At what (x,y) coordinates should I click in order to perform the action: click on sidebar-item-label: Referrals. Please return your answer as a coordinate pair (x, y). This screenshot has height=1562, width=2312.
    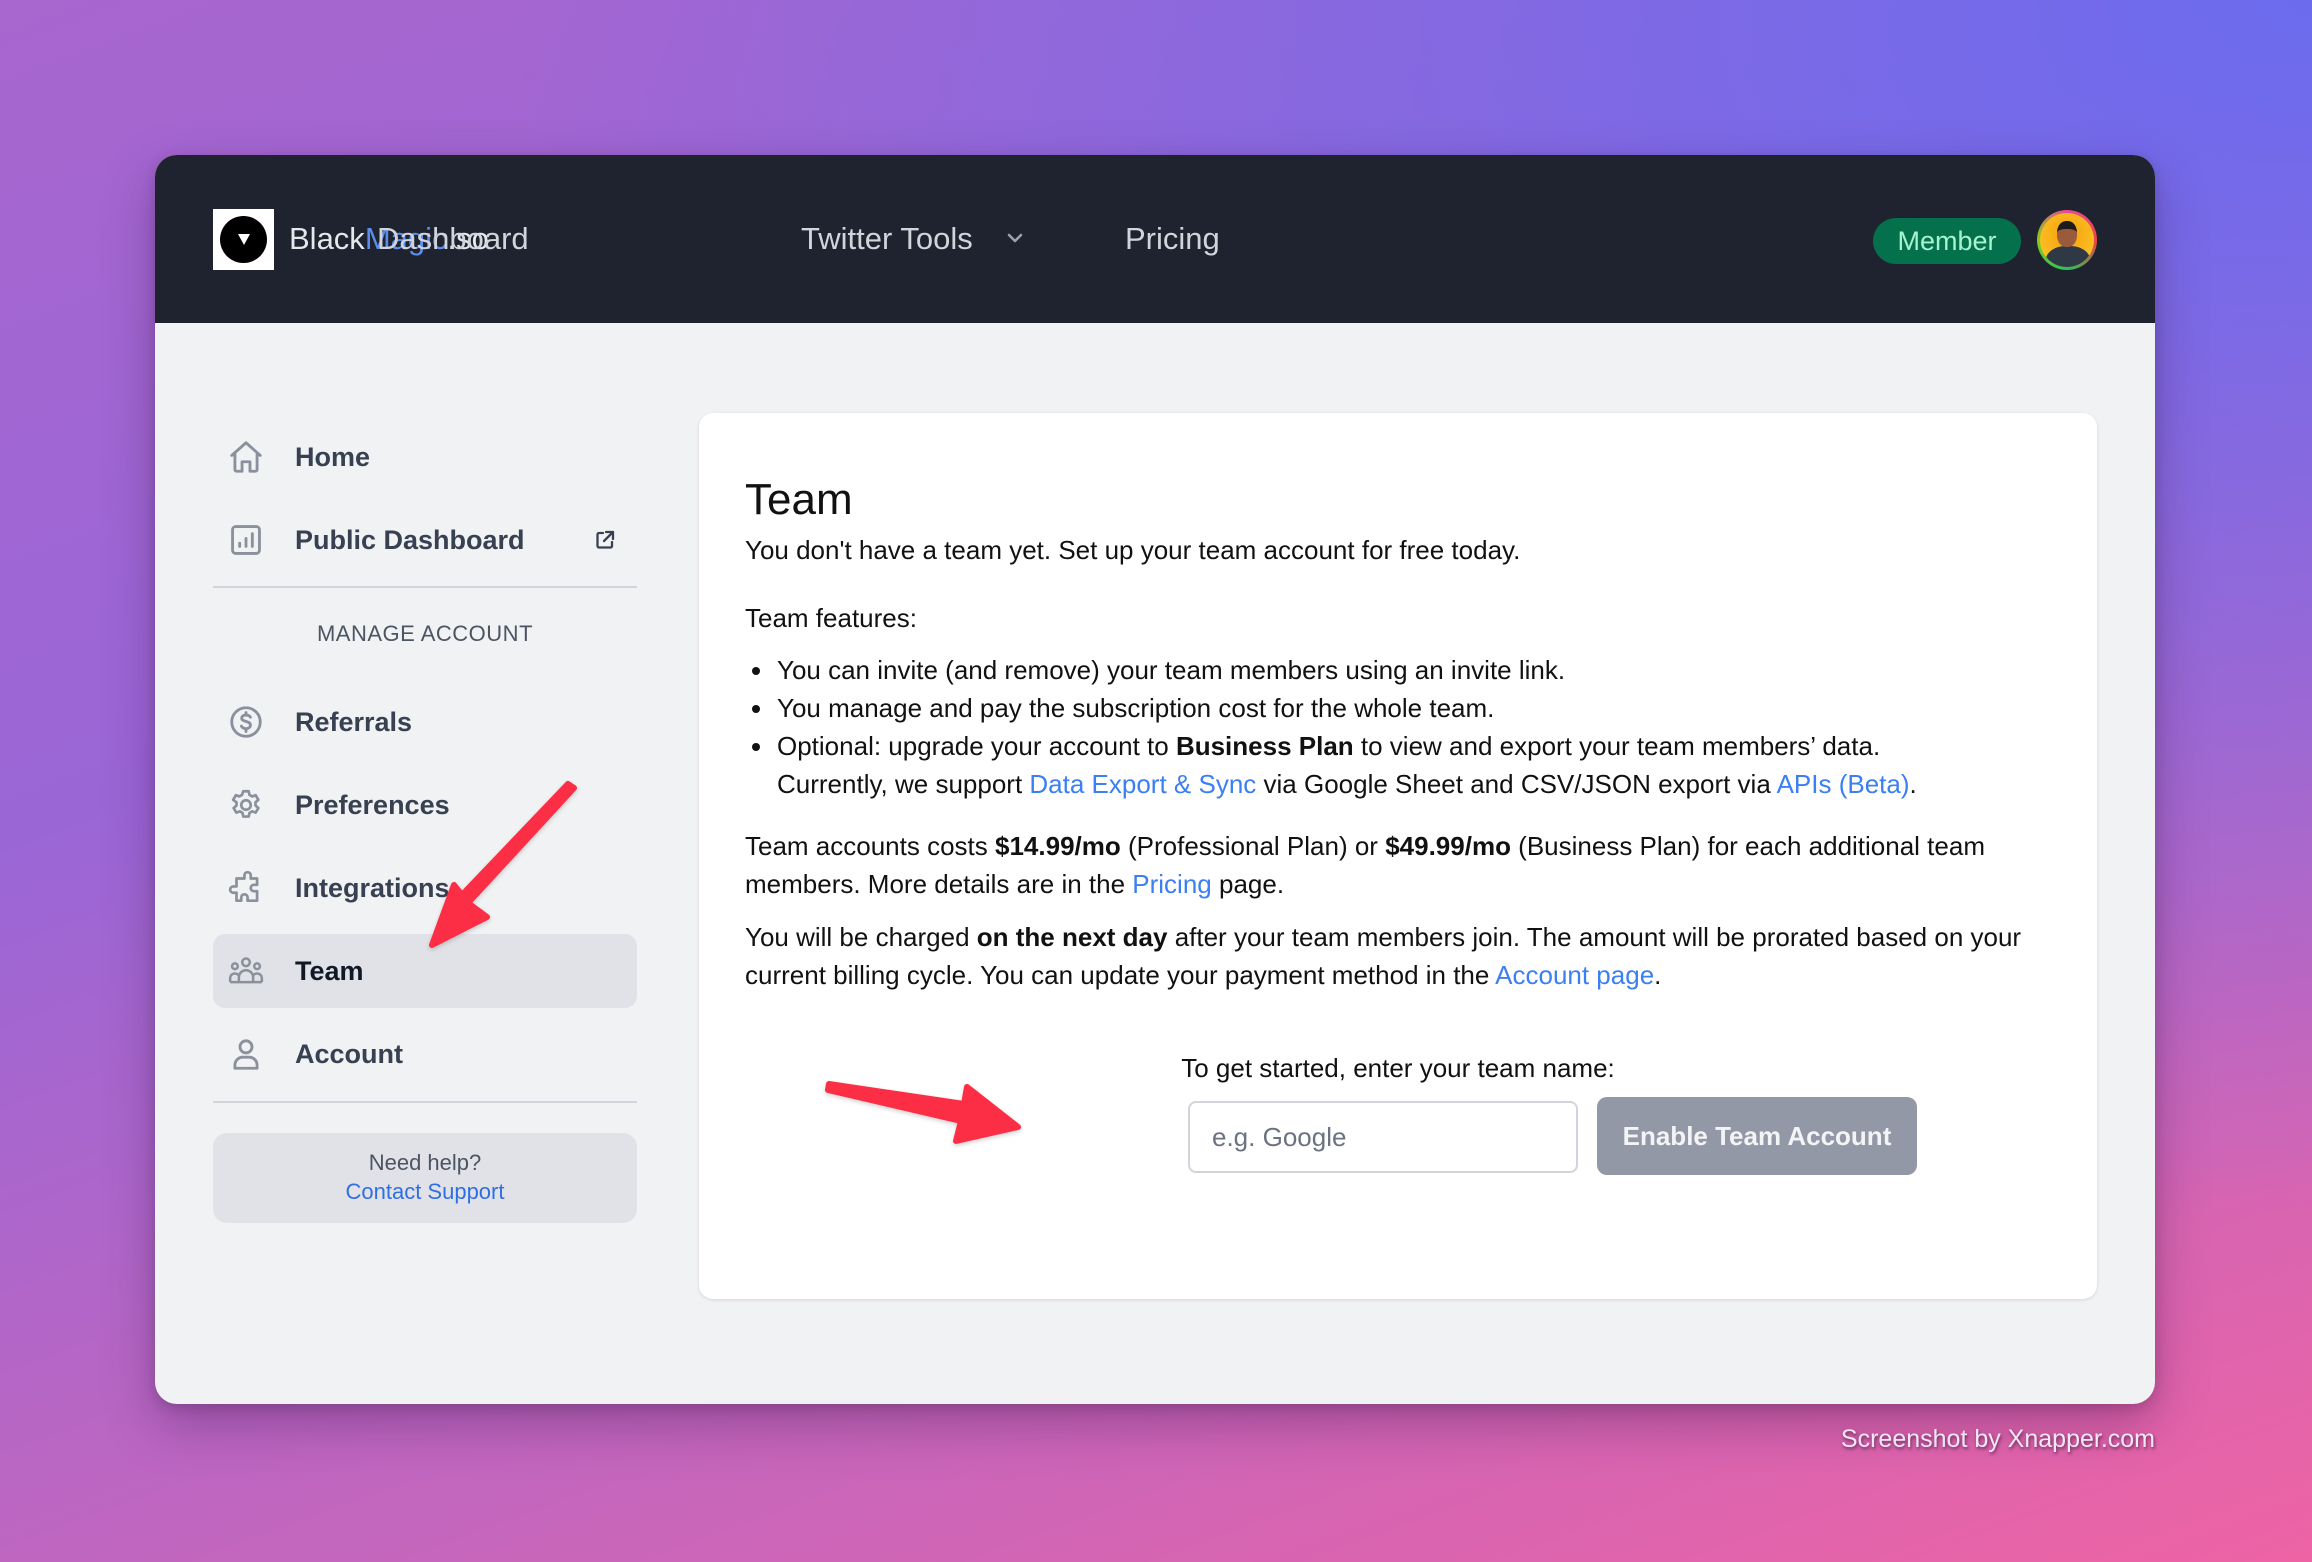
    Looking at the image, I should click on (354, 721).